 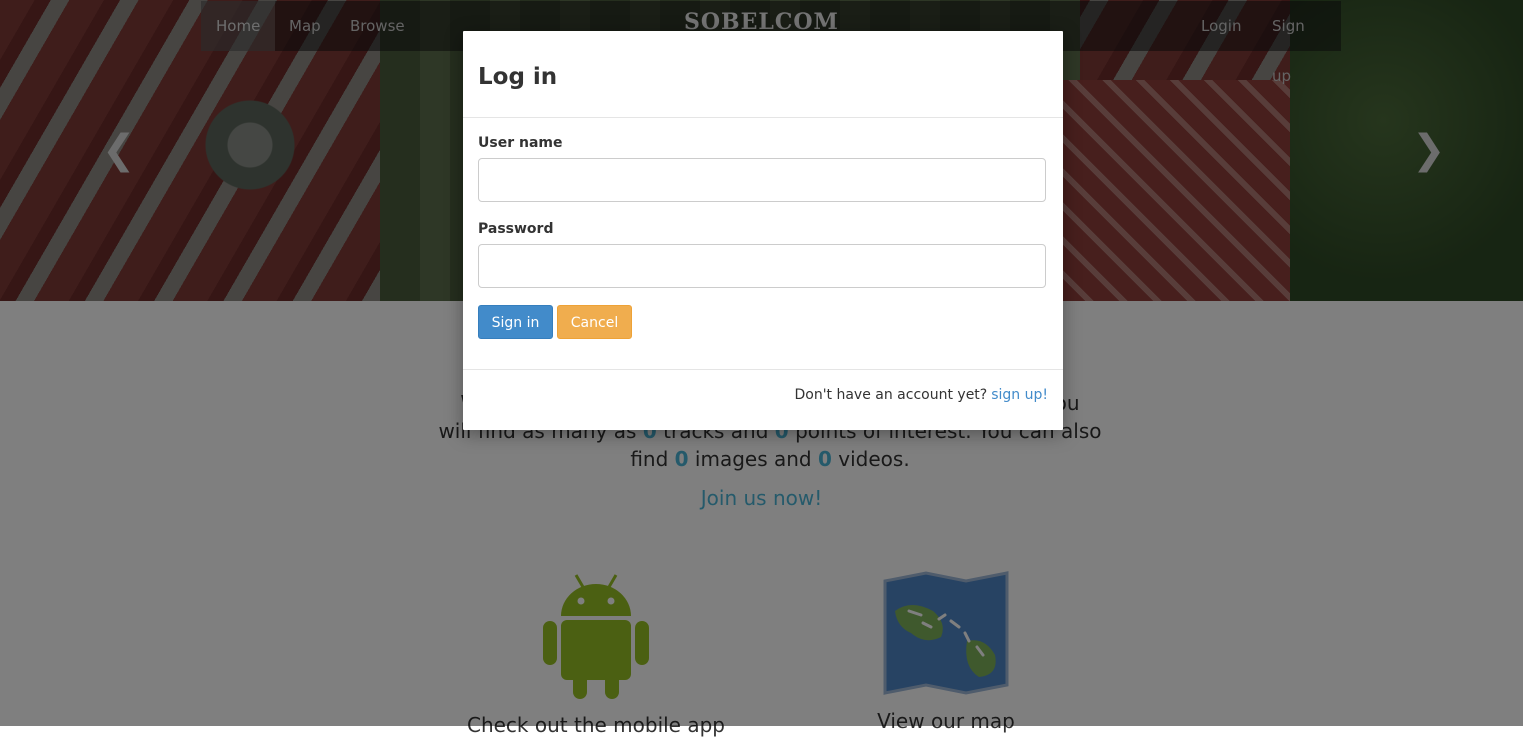 I want to click on signup-link: sign up!, so click(x=1019, y=395).